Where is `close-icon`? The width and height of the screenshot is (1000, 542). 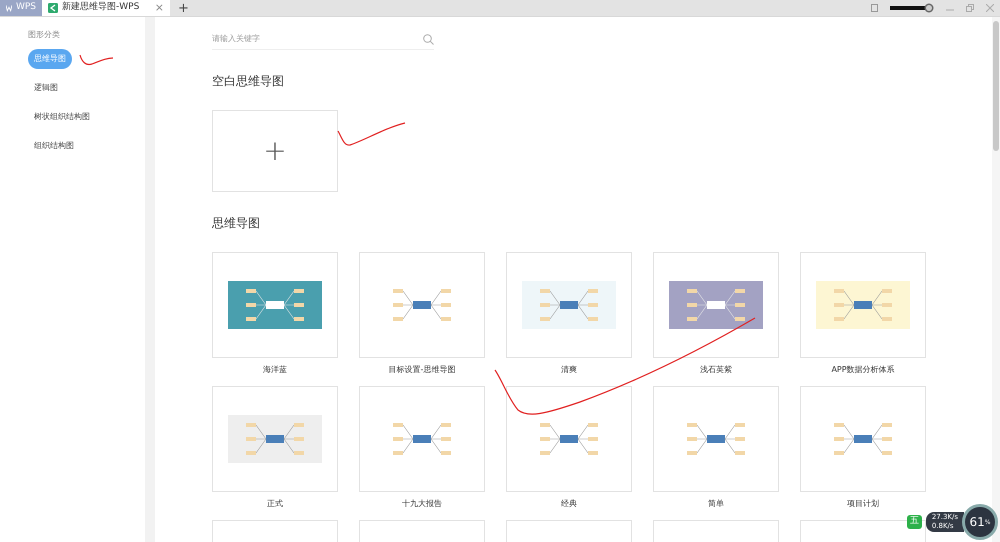 close-icon is located at coordinates (990, 8).